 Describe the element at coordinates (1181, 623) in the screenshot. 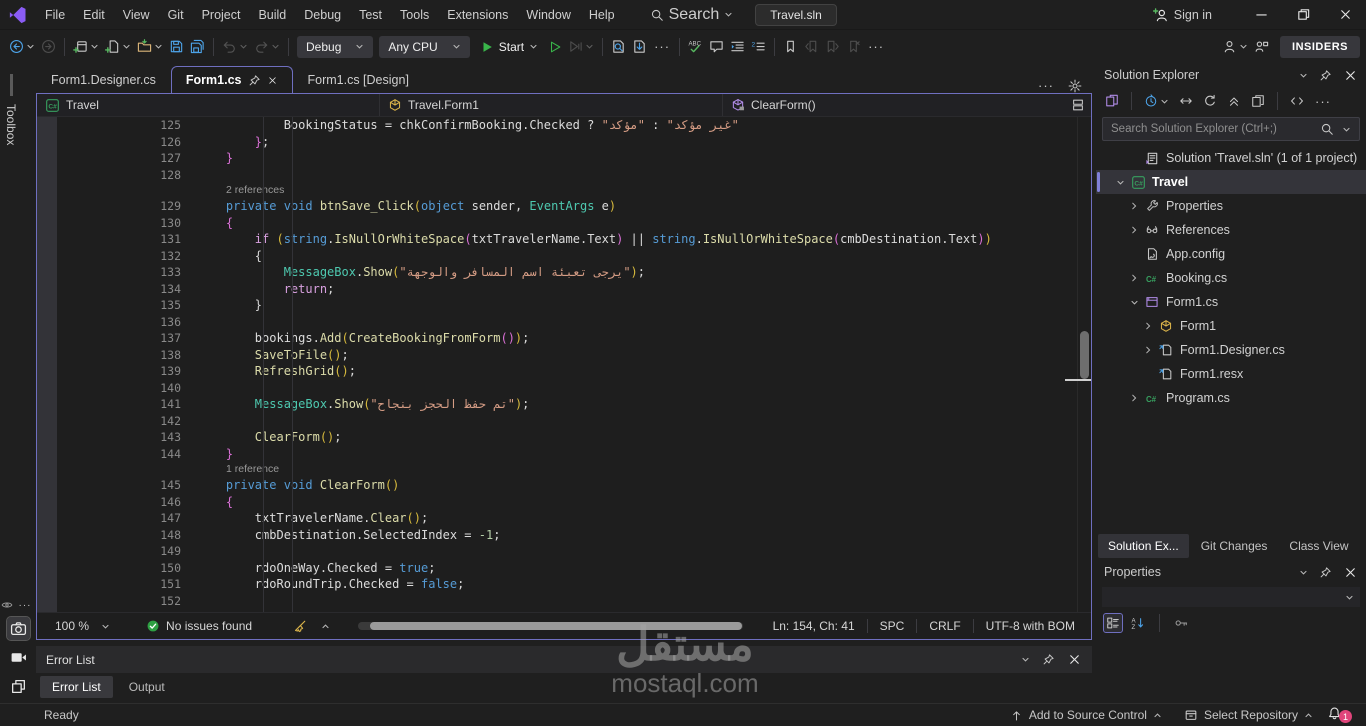

I see `key-button` at that location.